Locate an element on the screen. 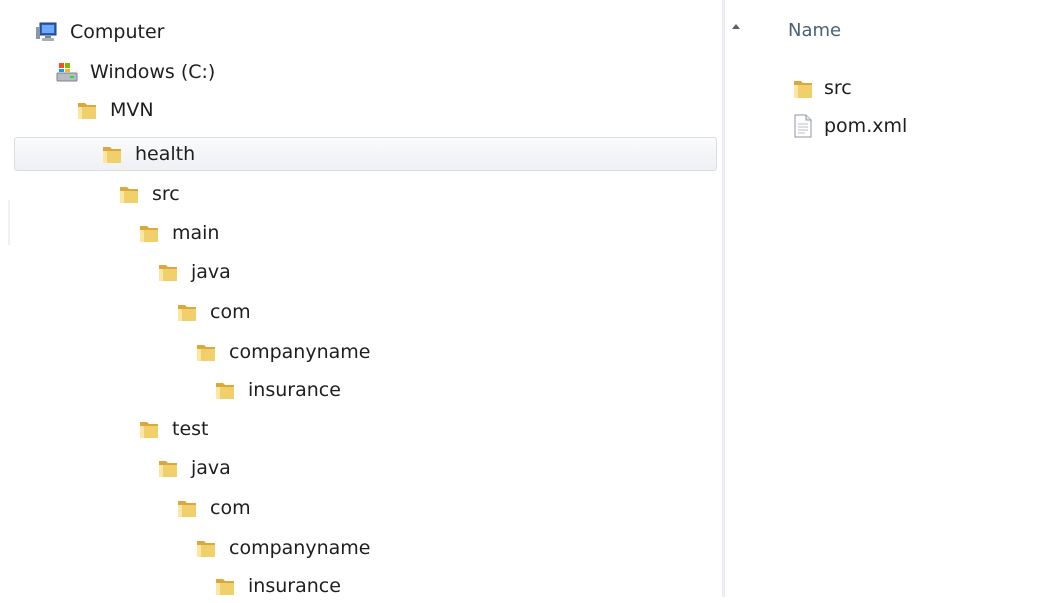 The width and height of the screenshot is (1043, 603). tree-item-label: Windows (C:) is located at coordinates (153, 72).